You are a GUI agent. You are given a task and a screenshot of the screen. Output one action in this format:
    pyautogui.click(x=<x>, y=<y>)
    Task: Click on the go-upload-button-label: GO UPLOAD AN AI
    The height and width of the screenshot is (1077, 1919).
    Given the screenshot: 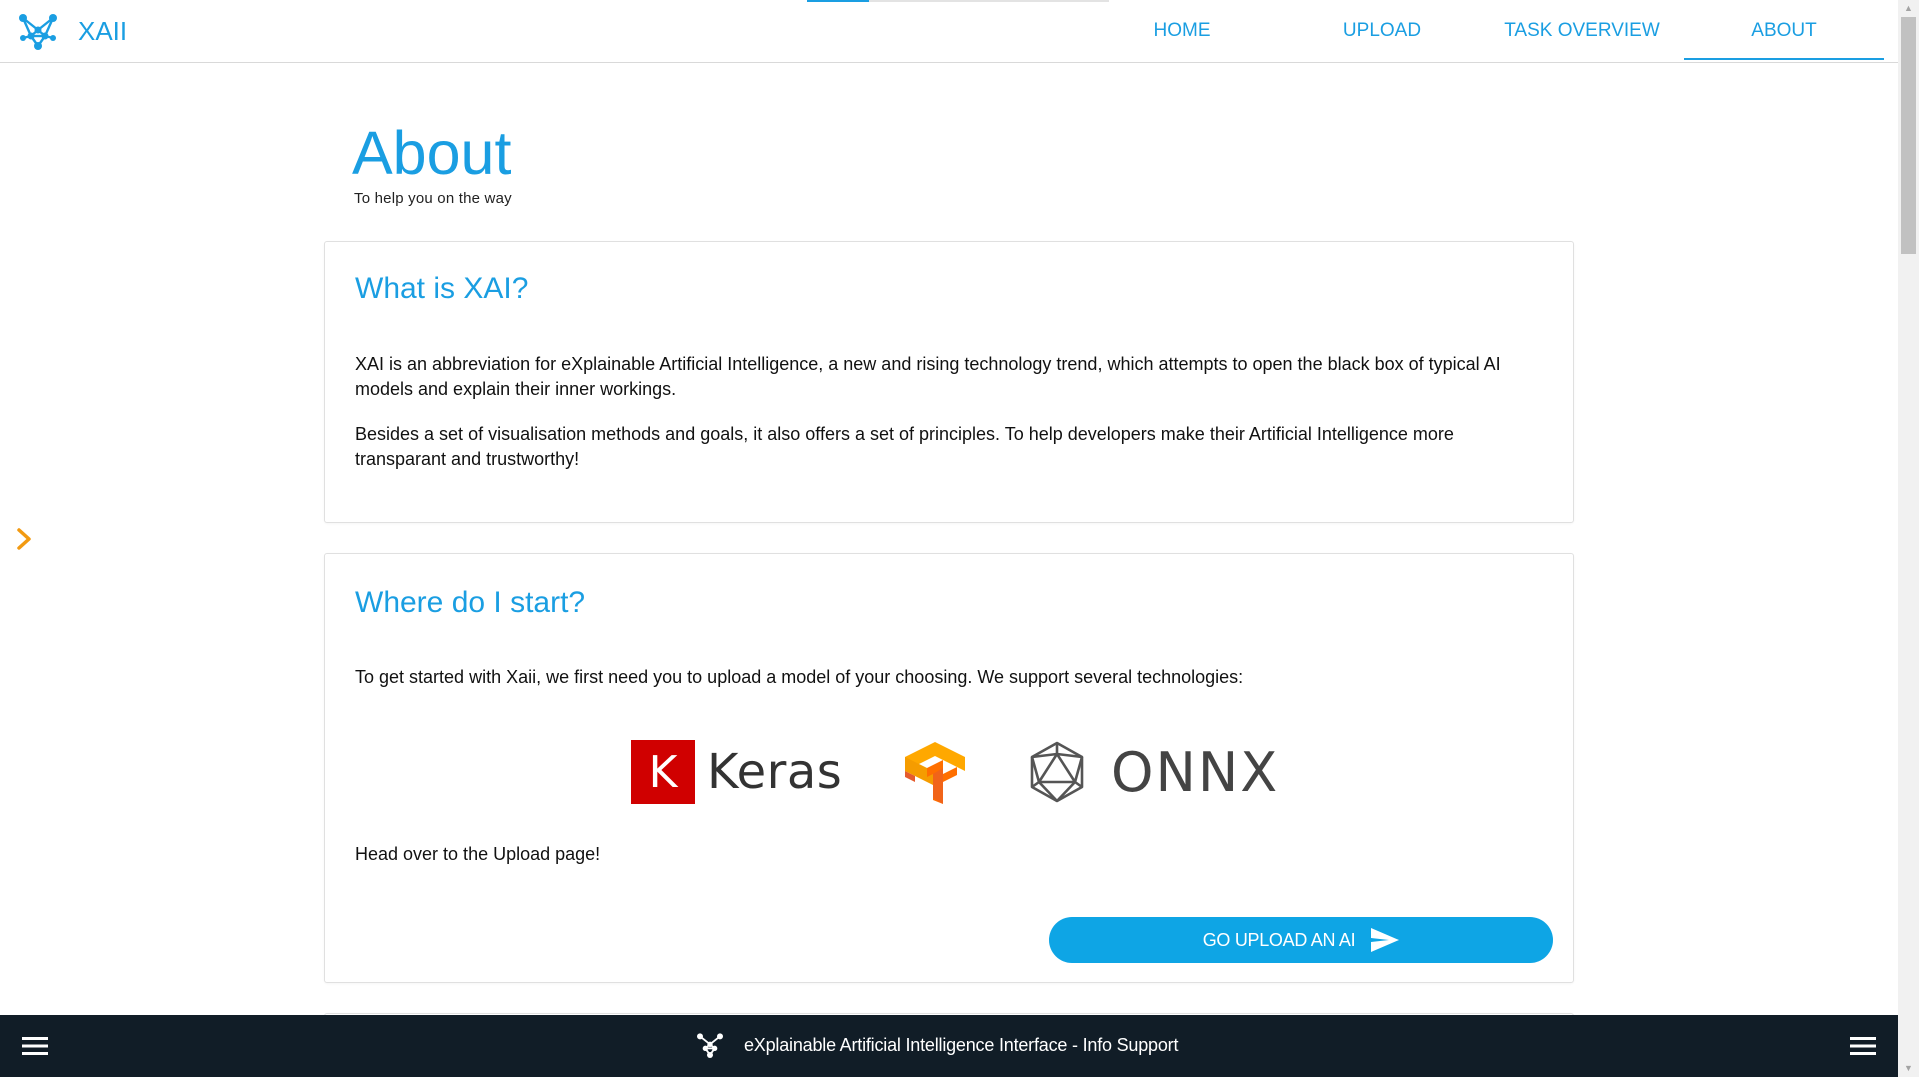 What is the action you would take?
    pyautogui.click(x=1279, y=939)
    